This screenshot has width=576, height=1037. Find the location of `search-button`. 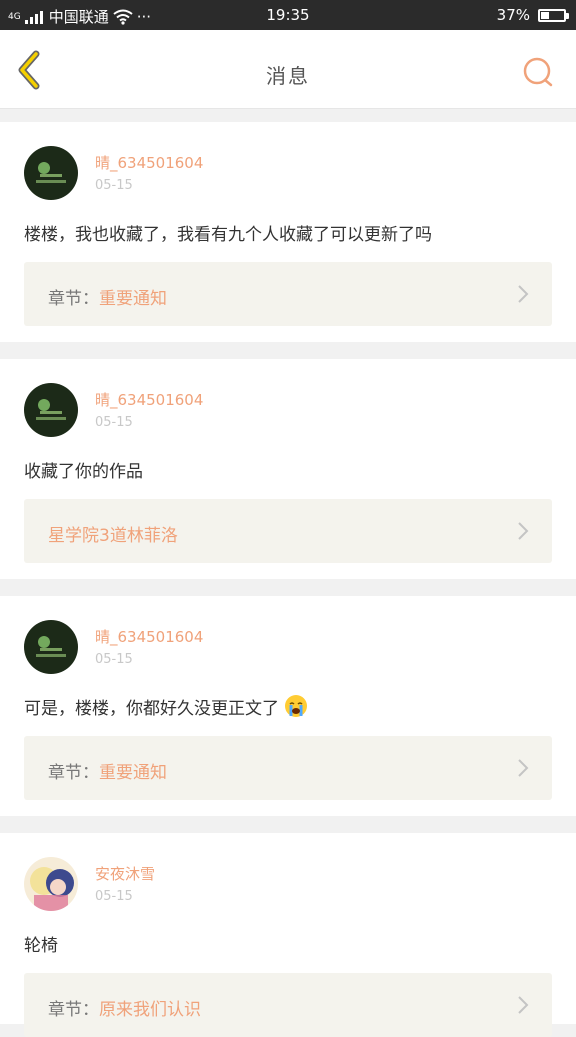

search-button is located at coordinates (538, 72).